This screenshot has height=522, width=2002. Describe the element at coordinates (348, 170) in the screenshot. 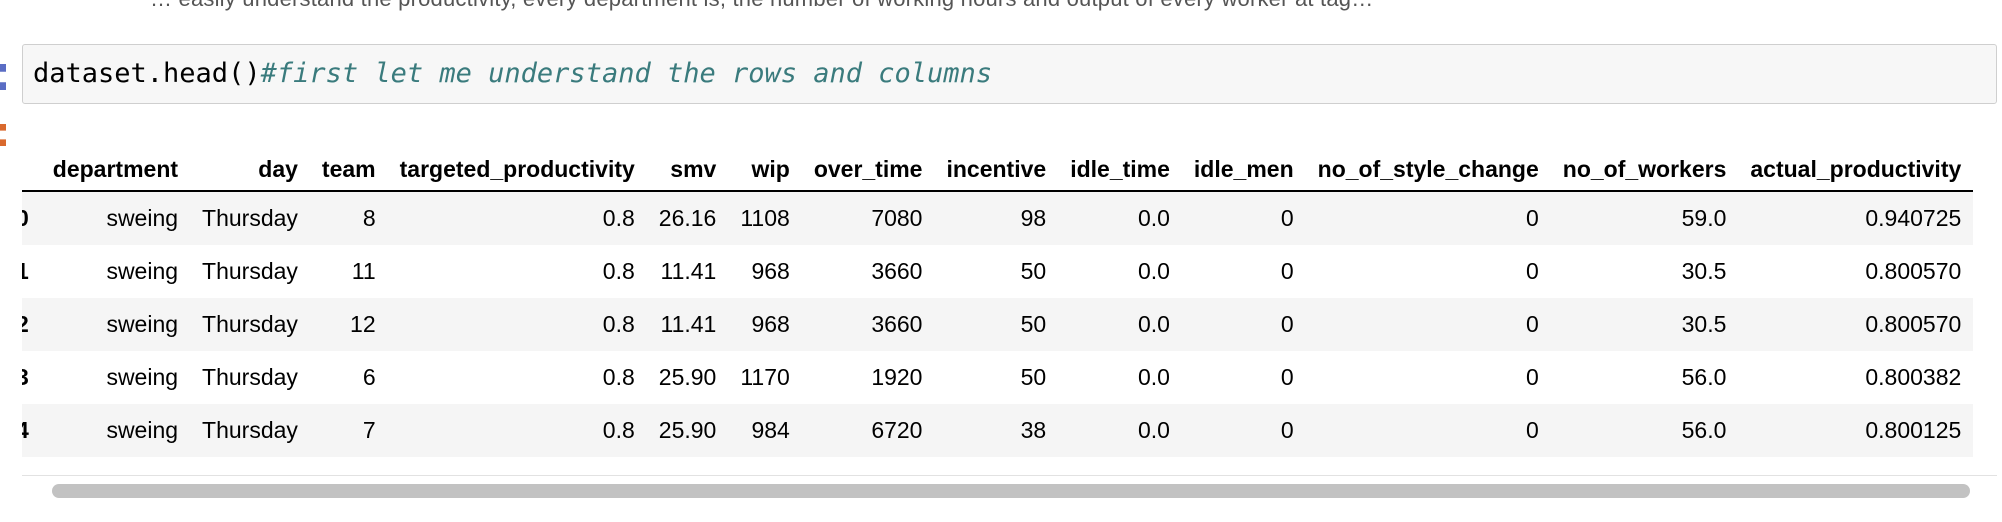

I see `column-header: team` at that location.